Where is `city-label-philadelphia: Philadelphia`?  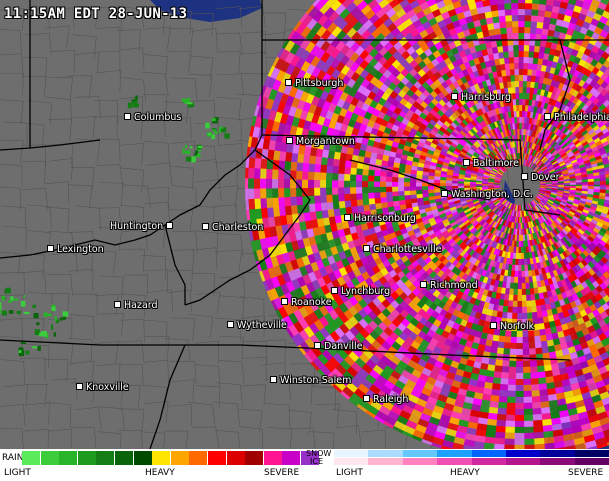 city-label-philadelphia: Philadelphia is located at coordinates (576, 117).